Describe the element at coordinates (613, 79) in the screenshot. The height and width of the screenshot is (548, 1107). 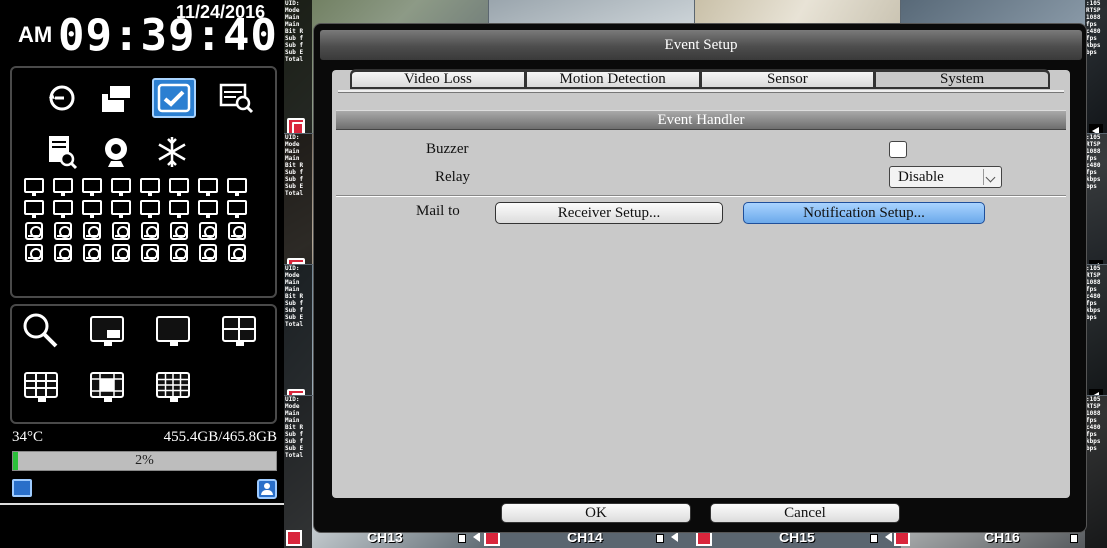
I see `tab-motion-detection: Motion Detection` at that location.